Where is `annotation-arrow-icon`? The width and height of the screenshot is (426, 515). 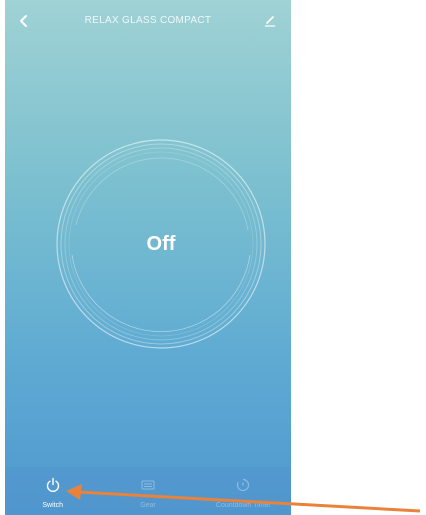
annotation-arrow-icon is located at coordinates (243, 498).